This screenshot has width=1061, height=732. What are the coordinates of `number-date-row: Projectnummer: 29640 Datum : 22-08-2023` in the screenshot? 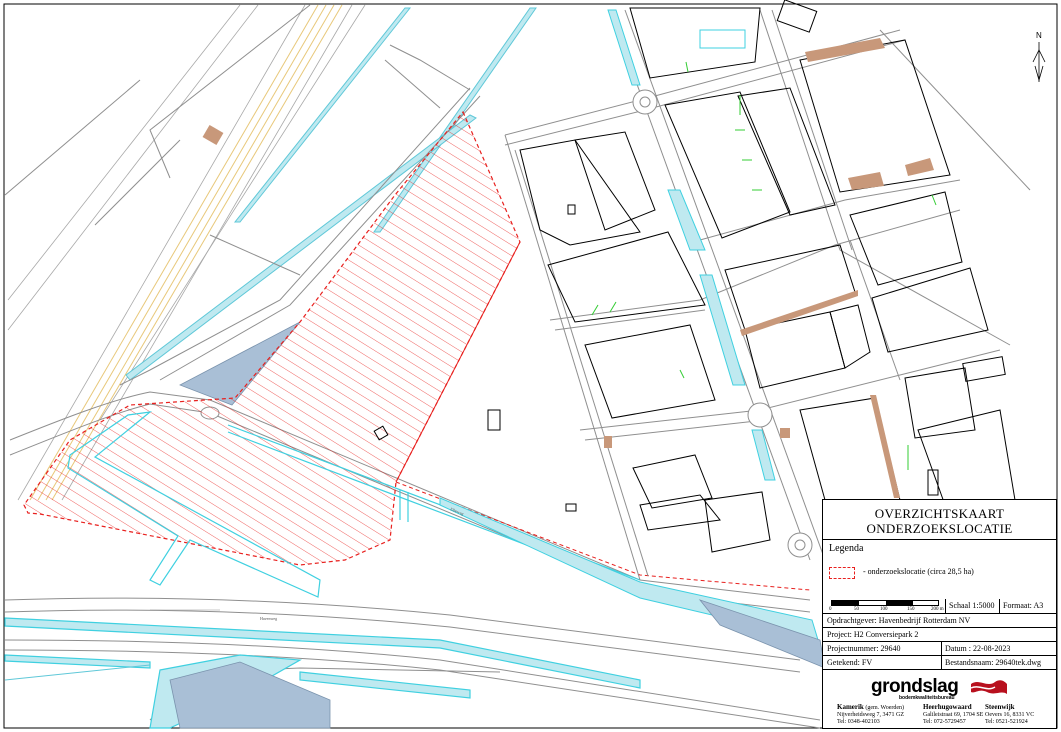 It's located at (939, 655).